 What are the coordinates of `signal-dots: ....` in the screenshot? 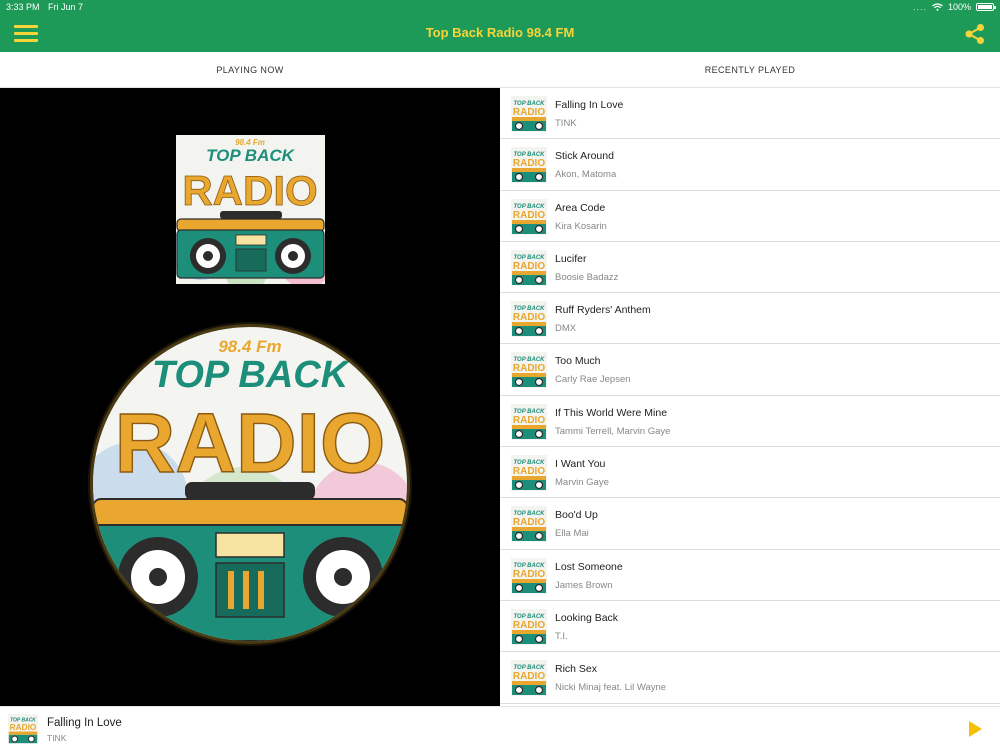 It's located at (919, 7).